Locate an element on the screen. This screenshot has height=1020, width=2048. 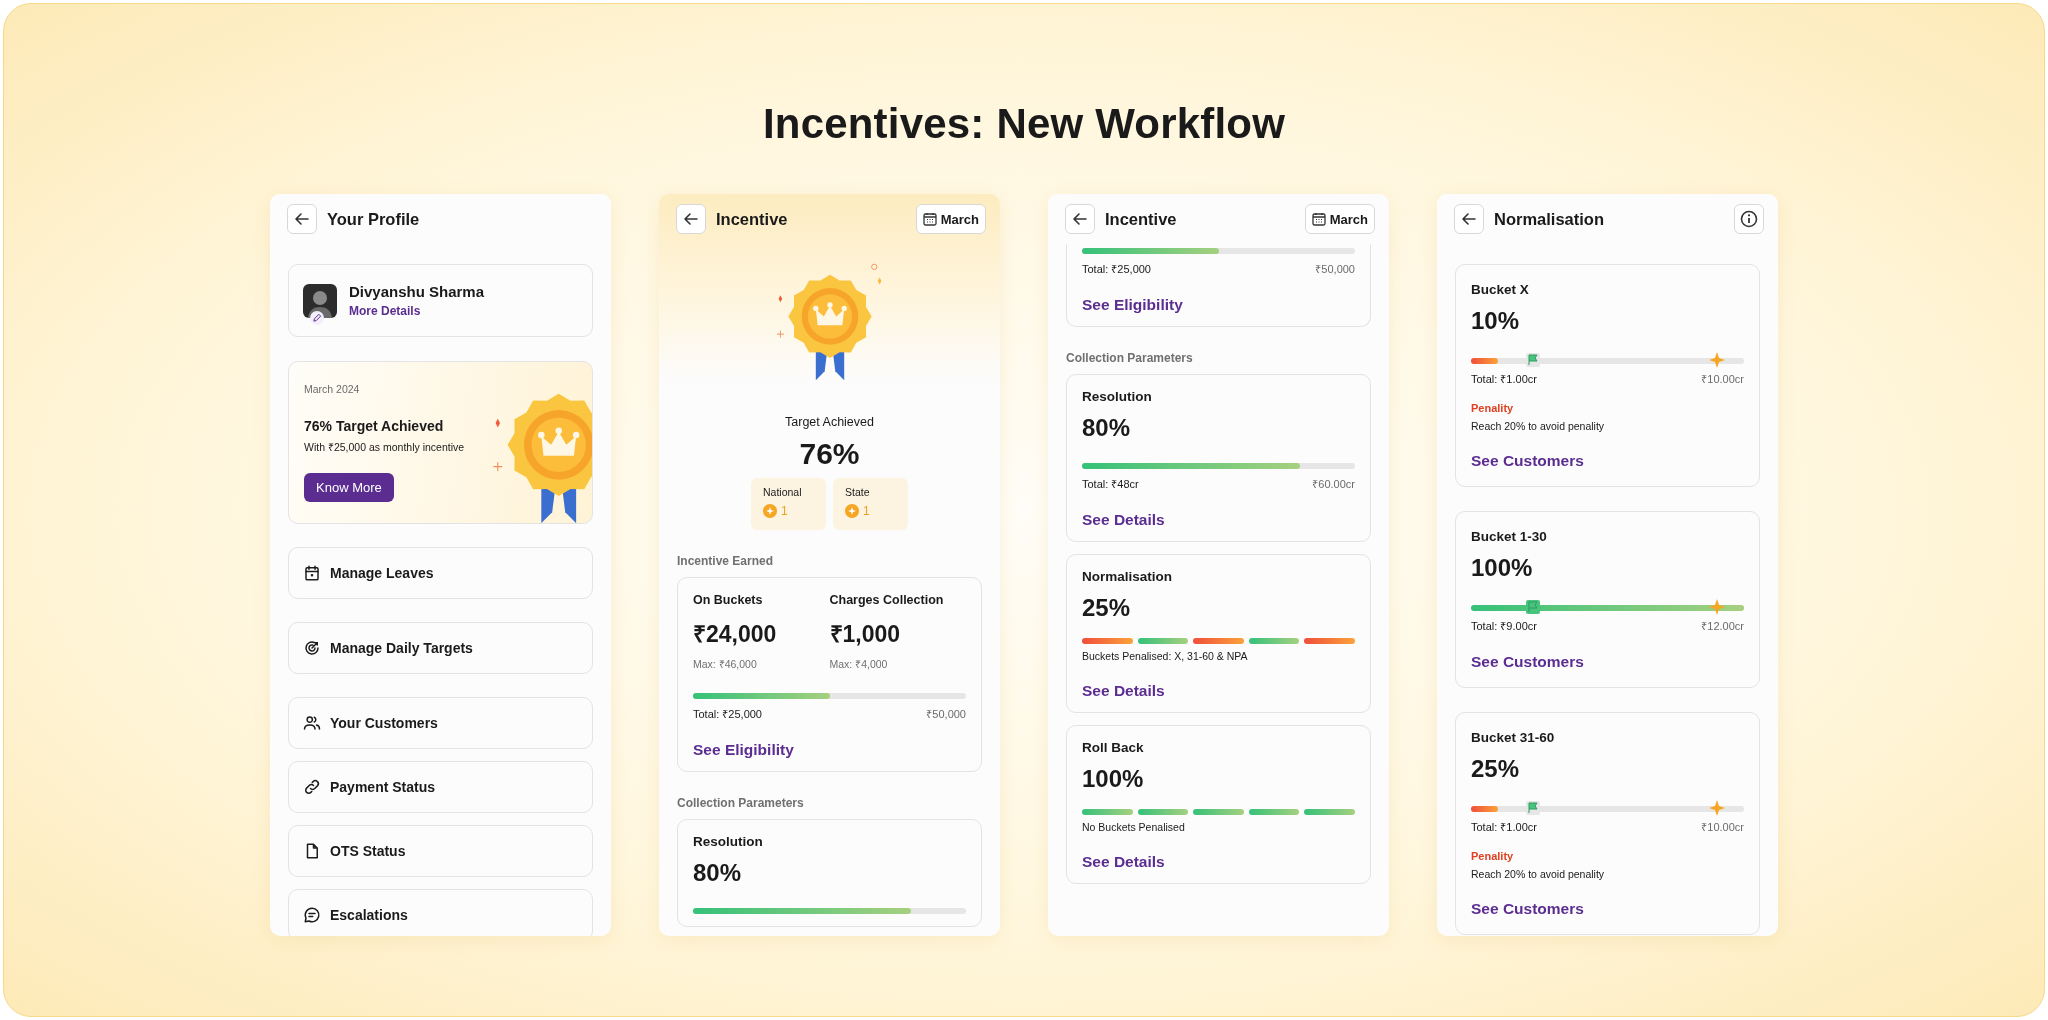
bucket-label: Bucket 1-30 is located at coordinates (1509, 536).